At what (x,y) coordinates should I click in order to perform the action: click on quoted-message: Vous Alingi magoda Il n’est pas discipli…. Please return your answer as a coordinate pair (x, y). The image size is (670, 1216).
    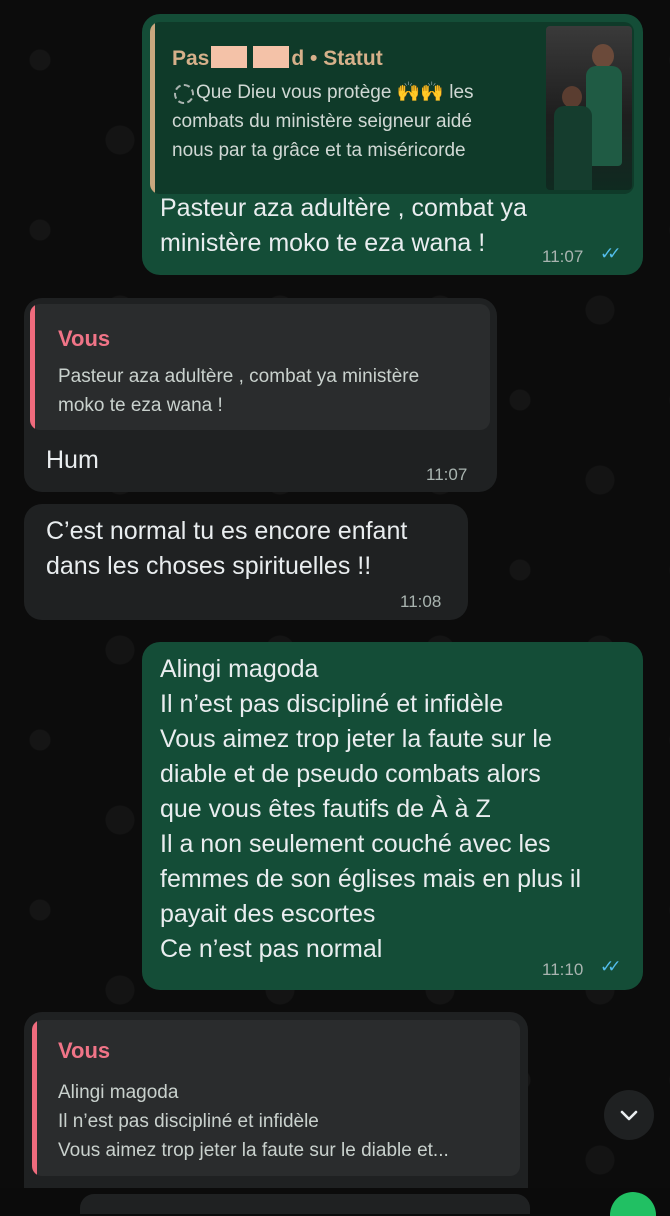
    Looking at the image, I should click on (276, 1098).